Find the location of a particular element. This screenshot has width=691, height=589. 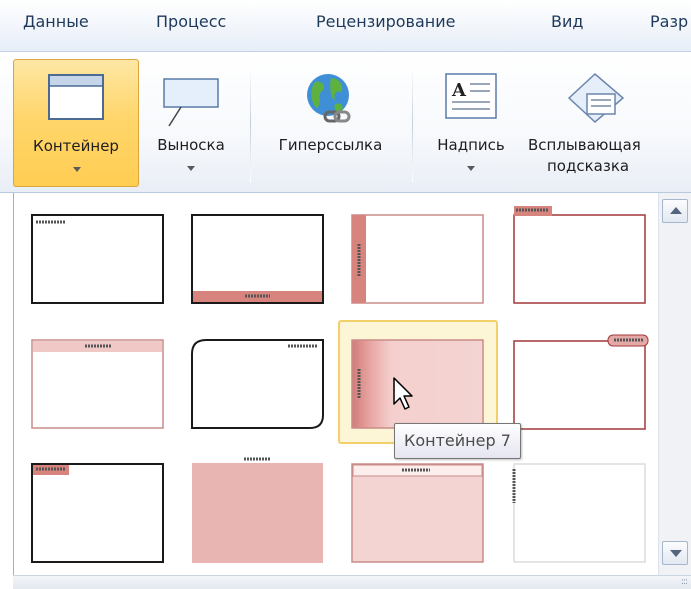

screentip-button-label-line1: Всплывающая is located at coordinates (584, 145).